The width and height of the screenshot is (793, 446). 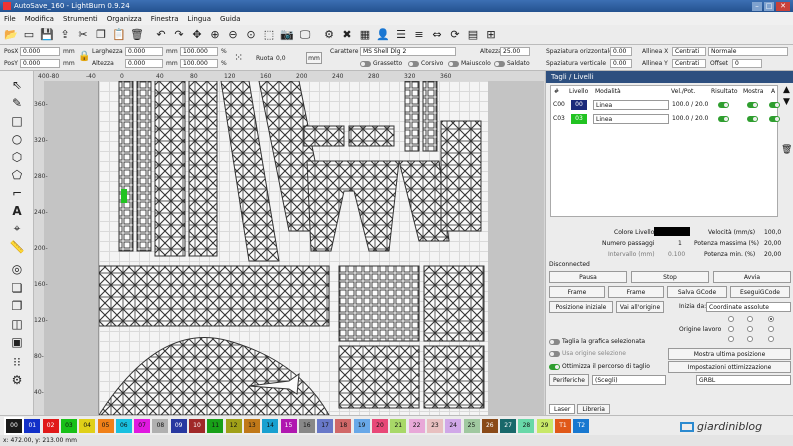 I want to click on menu-language: Lingua, so click(x=199, y=19).